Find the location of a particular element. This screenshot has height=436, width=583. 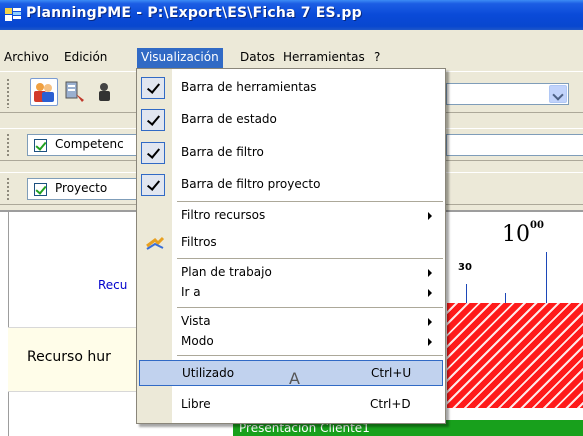

menu-datos: Datos is located at coordinates (257, 58).